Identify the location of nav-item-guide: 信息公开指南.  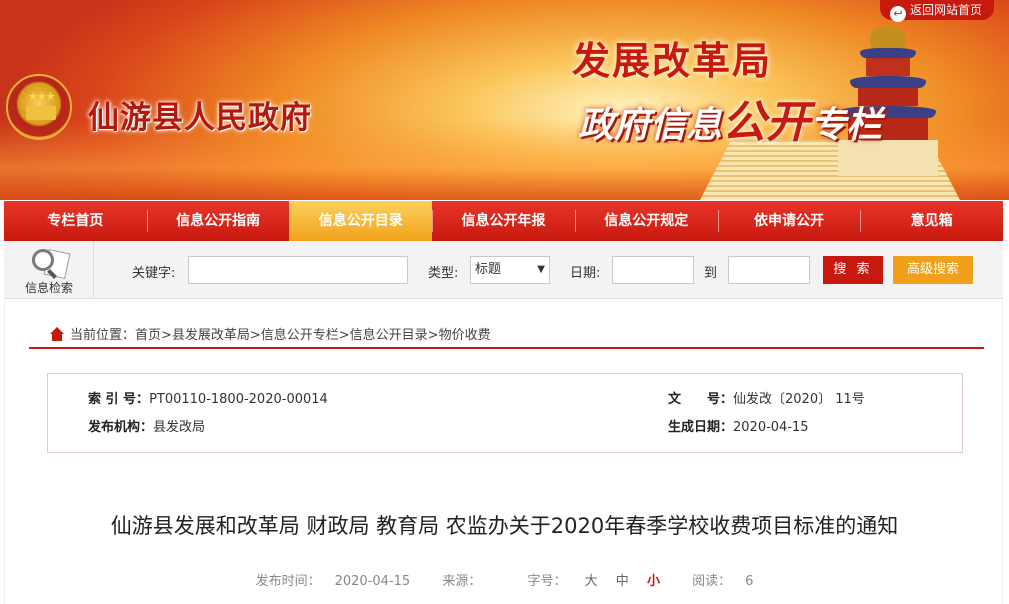
(218, 221).